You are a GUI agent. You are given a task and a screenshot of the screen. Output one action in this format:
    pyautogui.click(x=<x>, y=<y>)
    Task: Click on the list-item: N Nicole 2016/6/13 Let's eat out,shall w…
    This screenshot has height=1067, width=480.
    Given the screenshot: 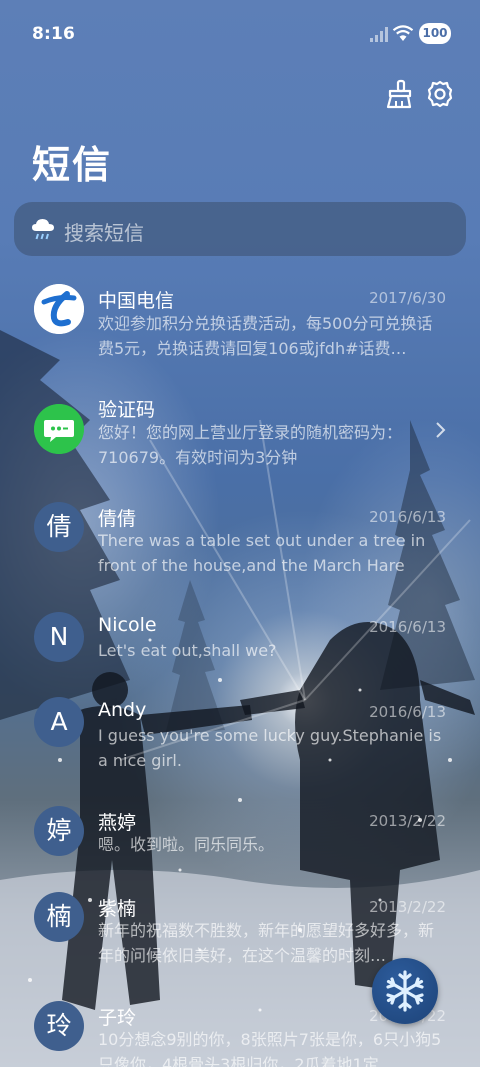 What is the action you would take?
    pyautogui.click(x=240, y=642)
    